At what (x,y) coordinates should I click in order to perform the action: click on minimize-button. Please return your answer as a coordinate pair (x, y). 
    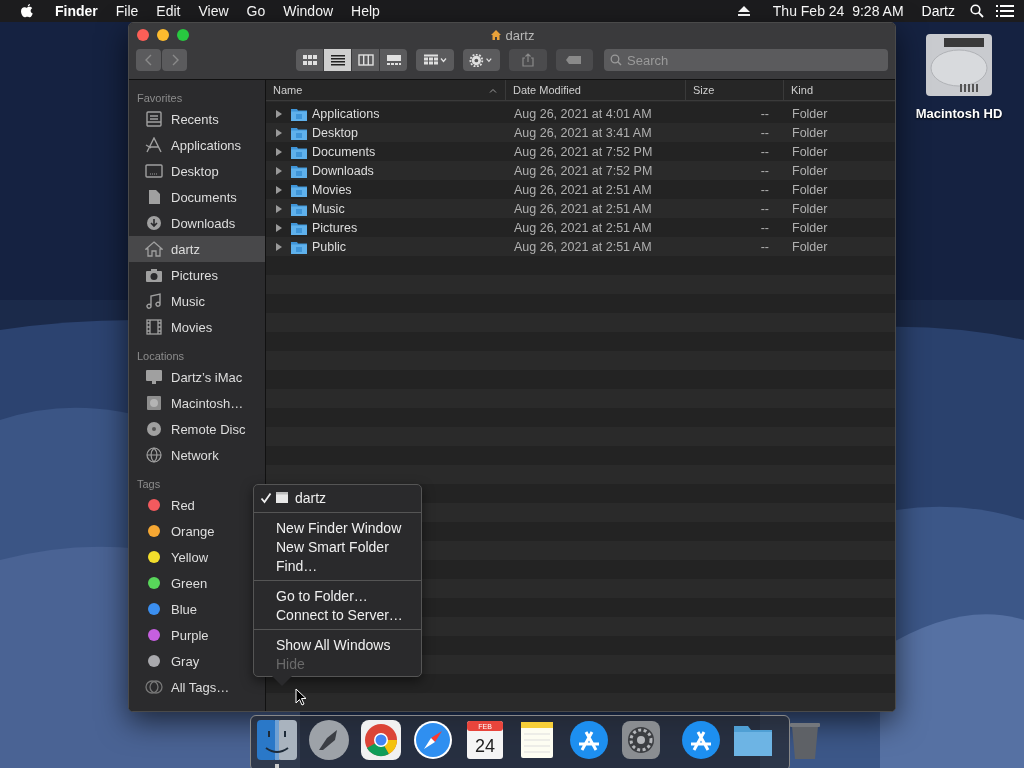
    Looking at the image, I should click on (163, 35).